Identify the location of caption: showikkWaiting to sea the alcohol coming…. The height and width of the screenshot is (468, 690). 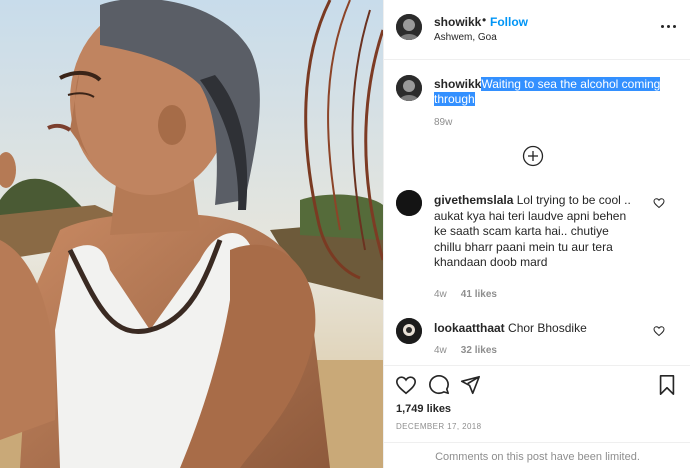
(551, 92).